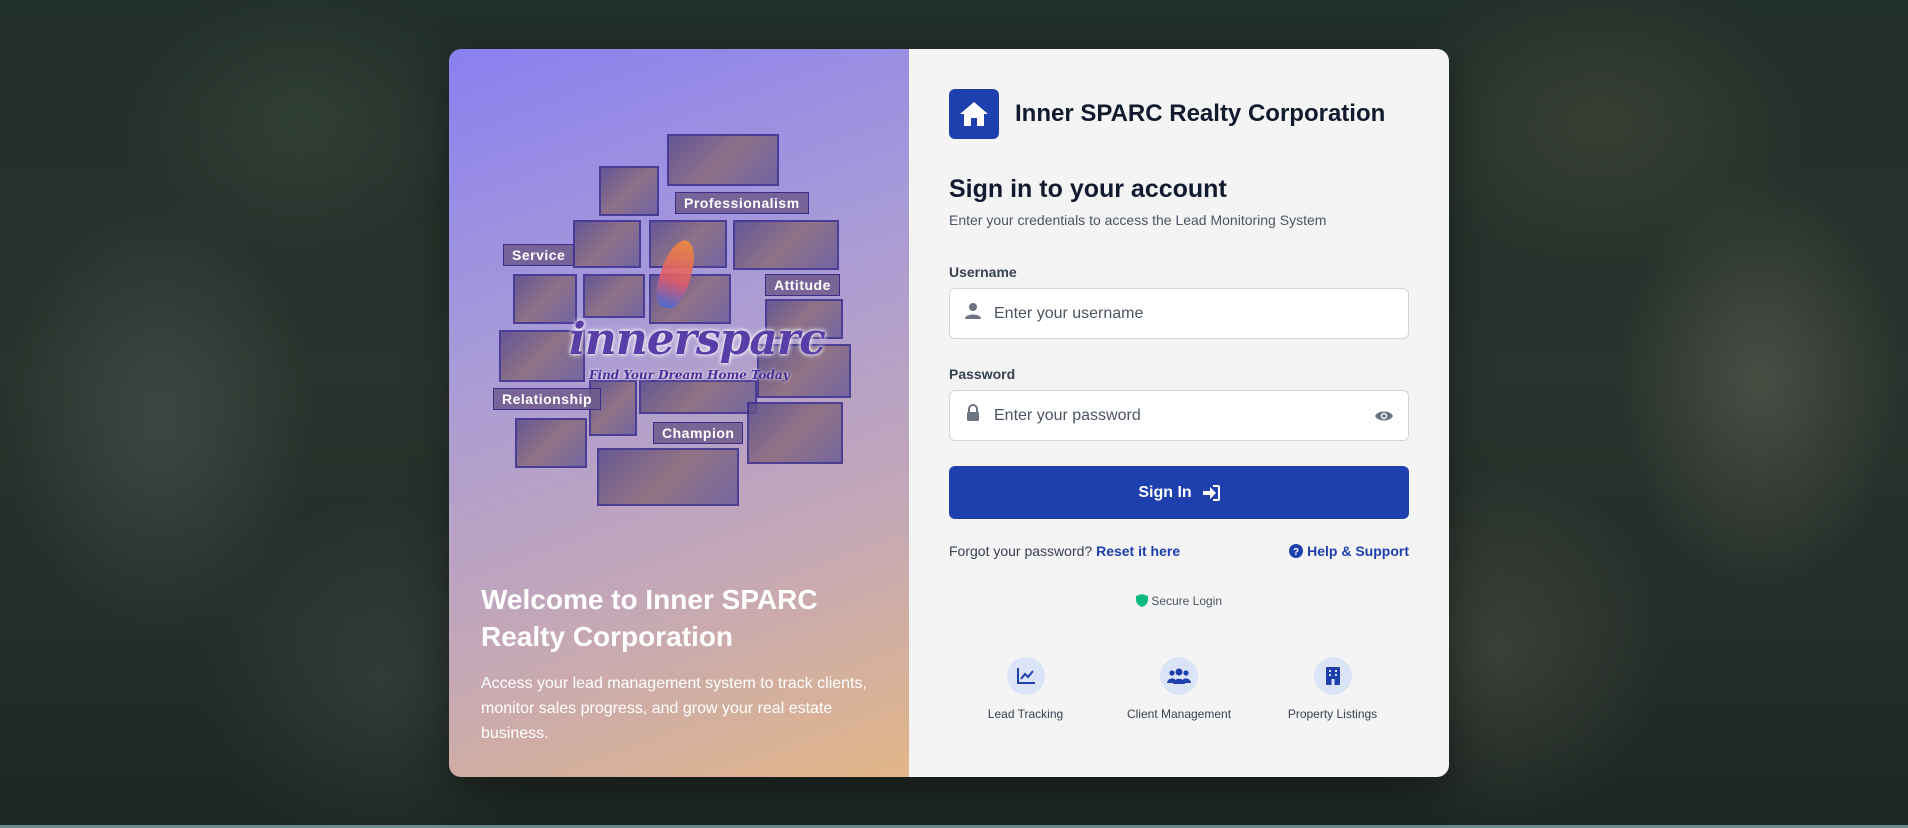 The height and width of the screenshot is (828, 1908). I want to click on form-title: Sign in to your account, so click(1088, 189).